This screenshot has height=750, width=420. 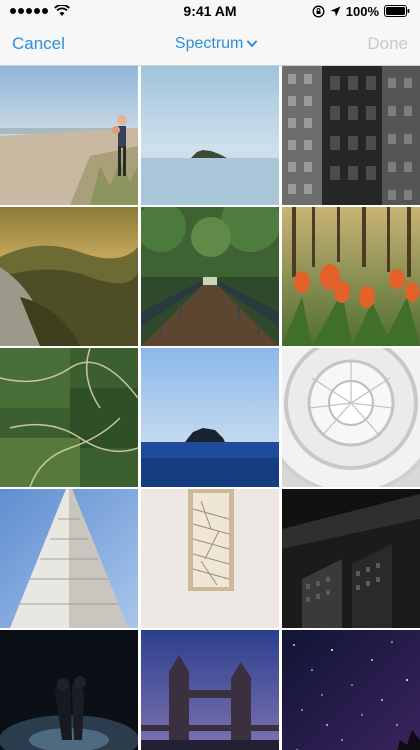 I want to click on photo-tall-tower, so click(x=69, y=558).